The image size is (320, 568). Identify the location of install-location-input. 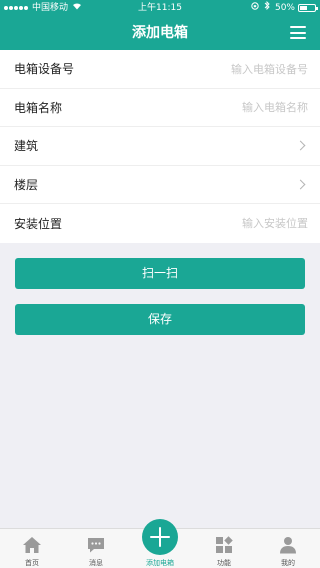
(228, 223).